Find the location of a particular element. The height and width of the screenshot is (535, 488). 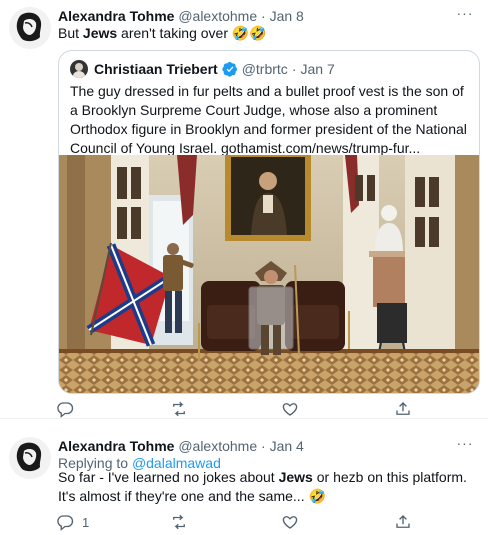

tweet-date: Jan 4 is located at coordinates (287, 446).